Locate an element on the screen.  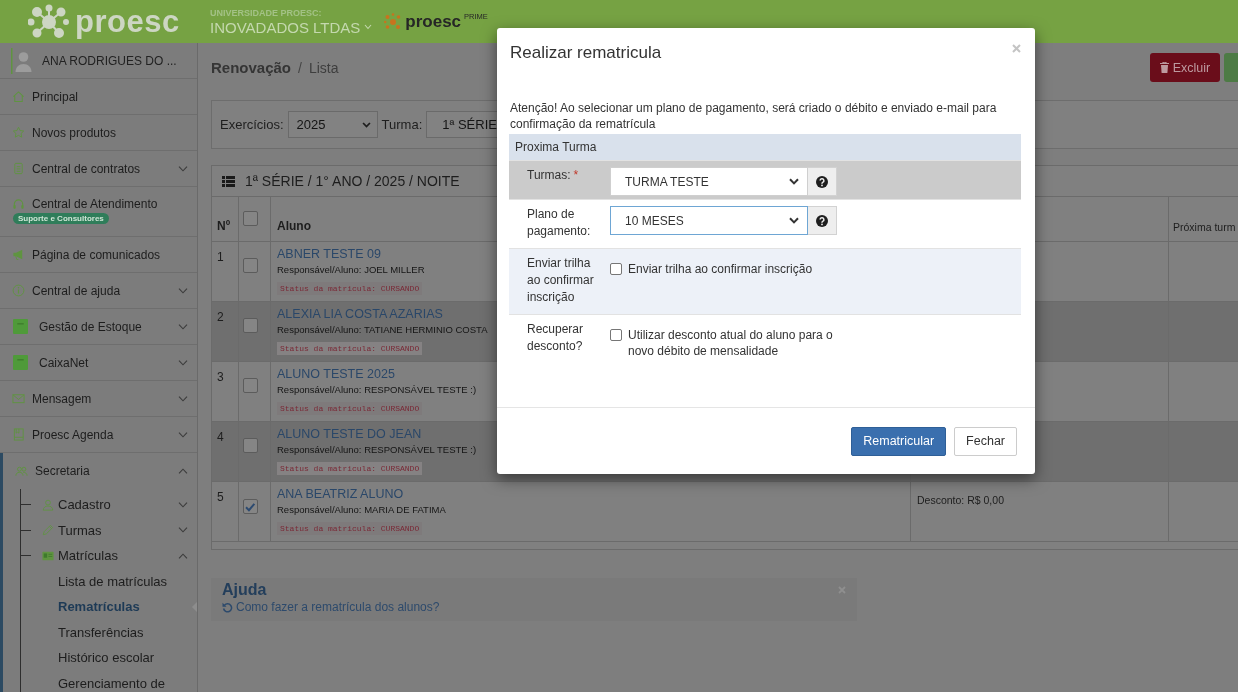
field-label: Enviar trilha ao confirmar inscrição is located at coordinates (560, 280).